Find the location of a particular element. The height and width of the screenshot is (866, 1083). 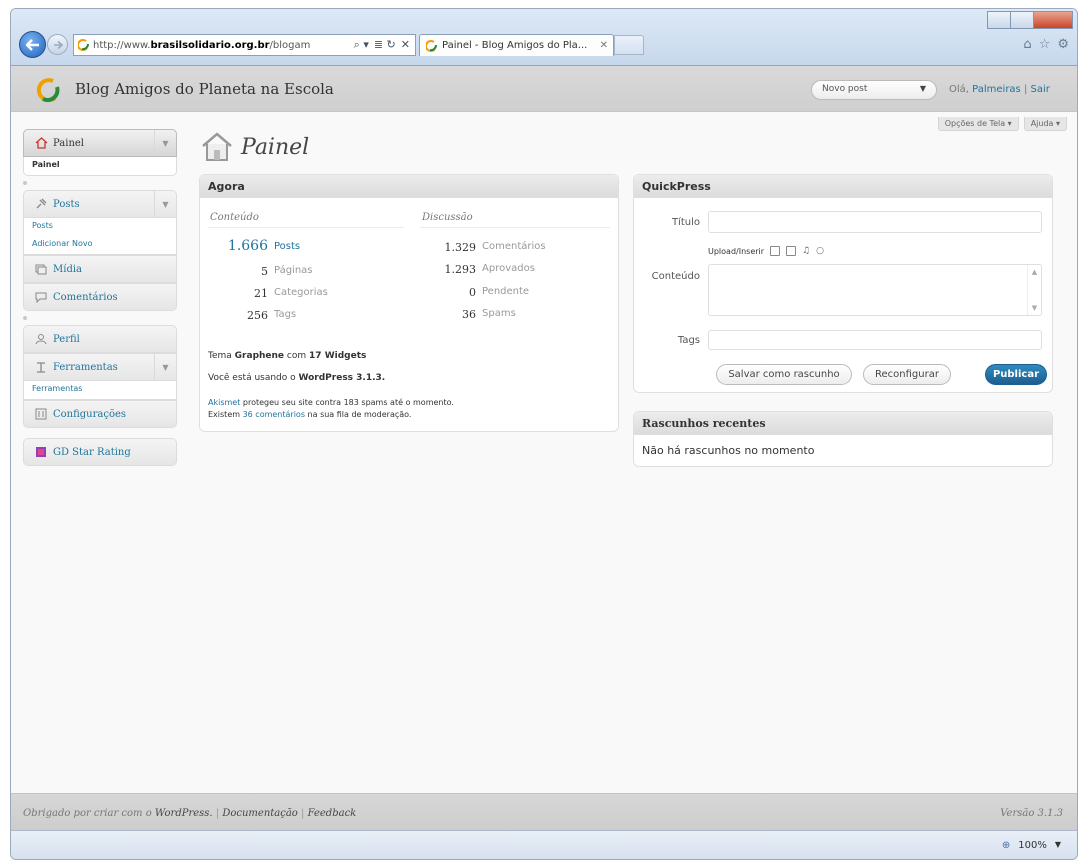

menu-tools-label: Ferramentas is located at coordinates (85, 367).